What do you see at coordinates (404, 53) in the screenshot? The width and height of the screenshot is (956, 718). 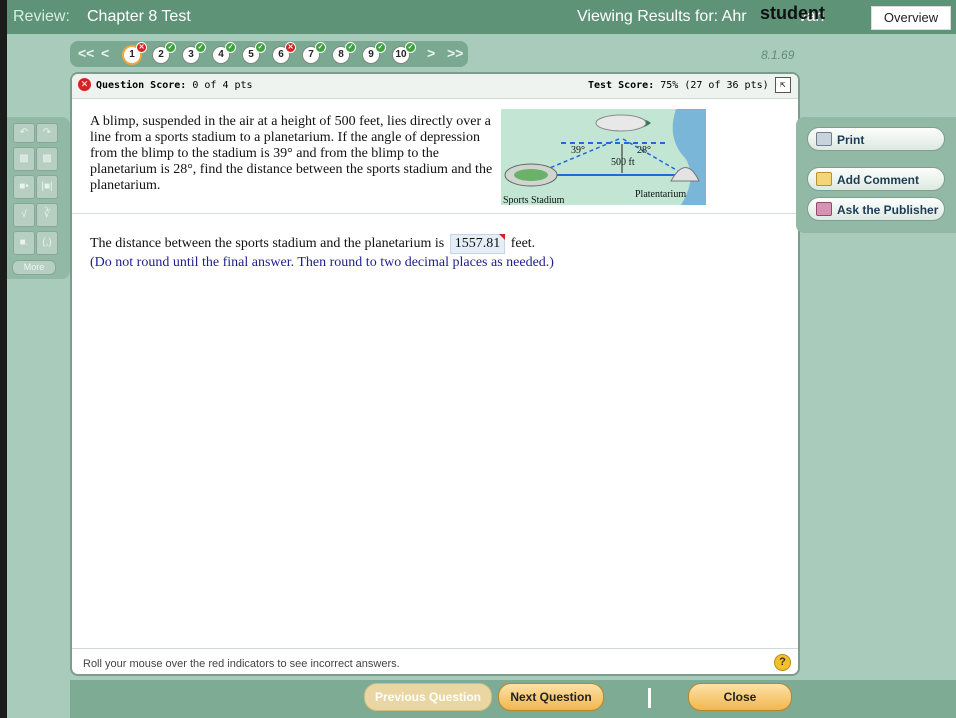 I see `question-button: 10 ✓` at bounding box center [404, 53].